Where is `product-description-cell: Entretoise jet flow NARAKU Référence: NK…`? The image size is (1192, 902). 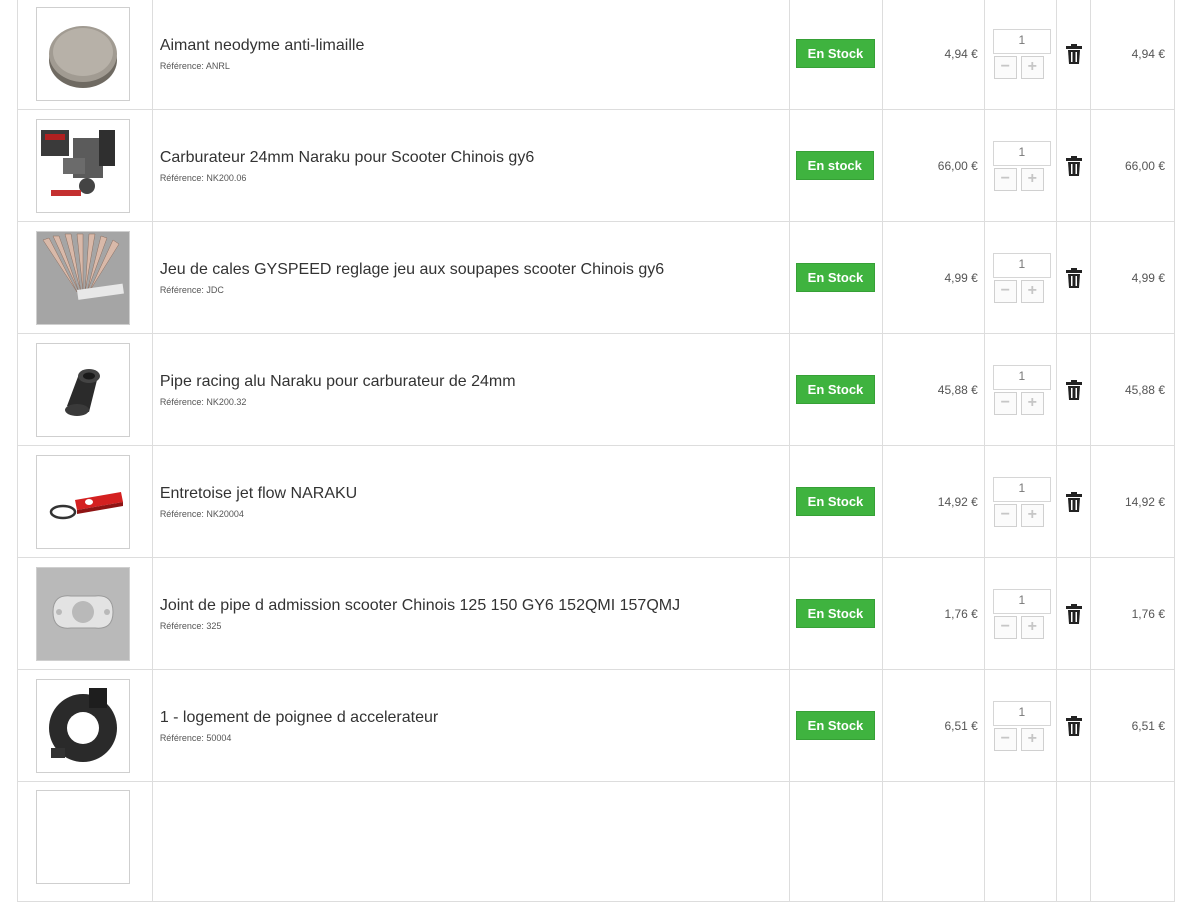 product-description-cell: Entretoise jet flow NARAKU Référence: NK… is located at coordinates (470, 501).